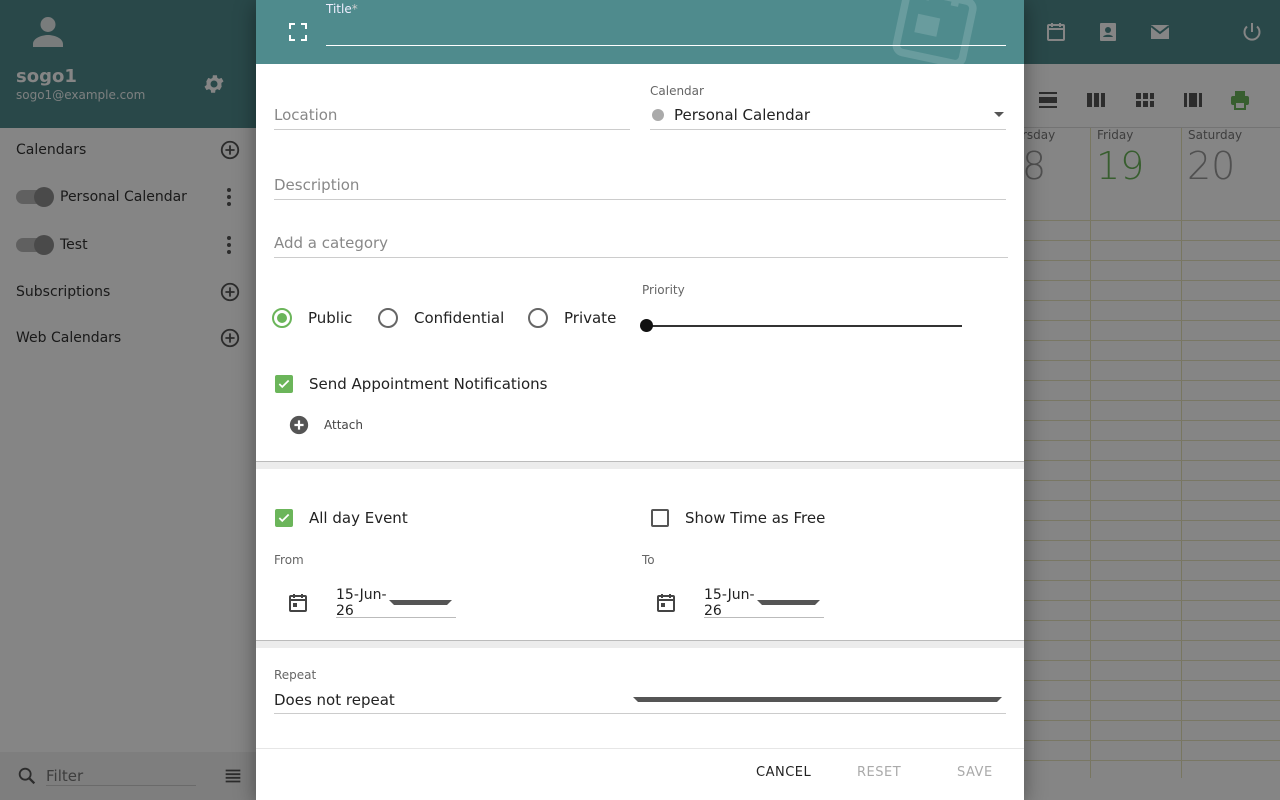  Describe the element at coordinates (334, 699) in the screenshot. I see `repeat-select-value: Does not repeat` at that location.